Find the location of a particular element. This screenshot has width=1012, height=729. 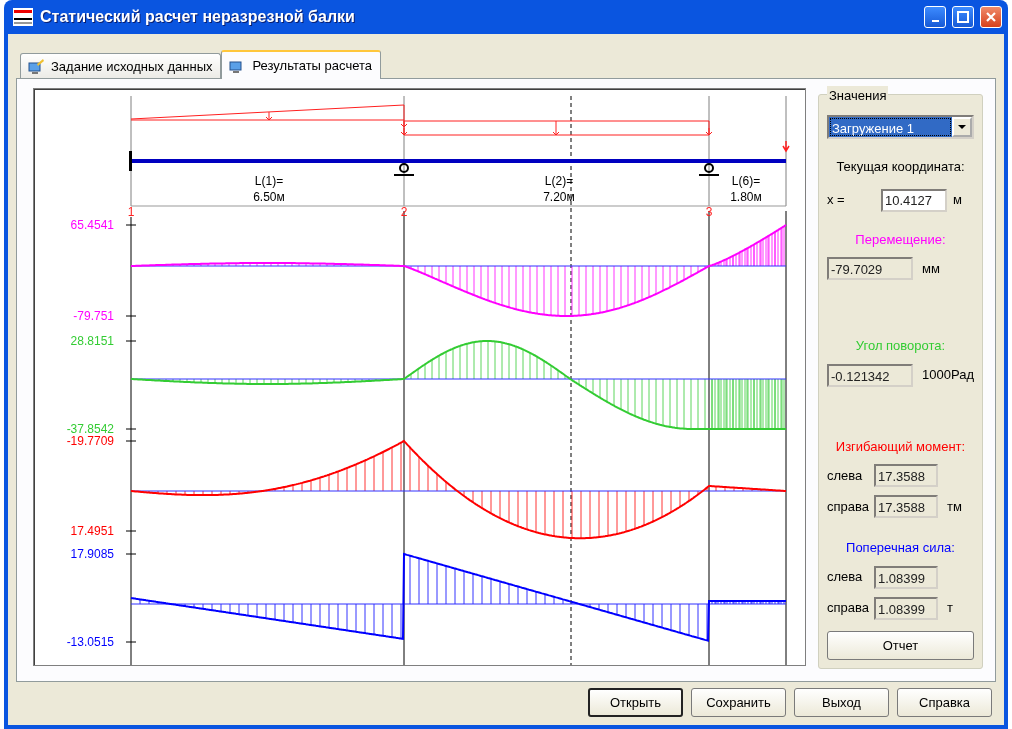

node-number: 3 is located at coordinates (709, 212).